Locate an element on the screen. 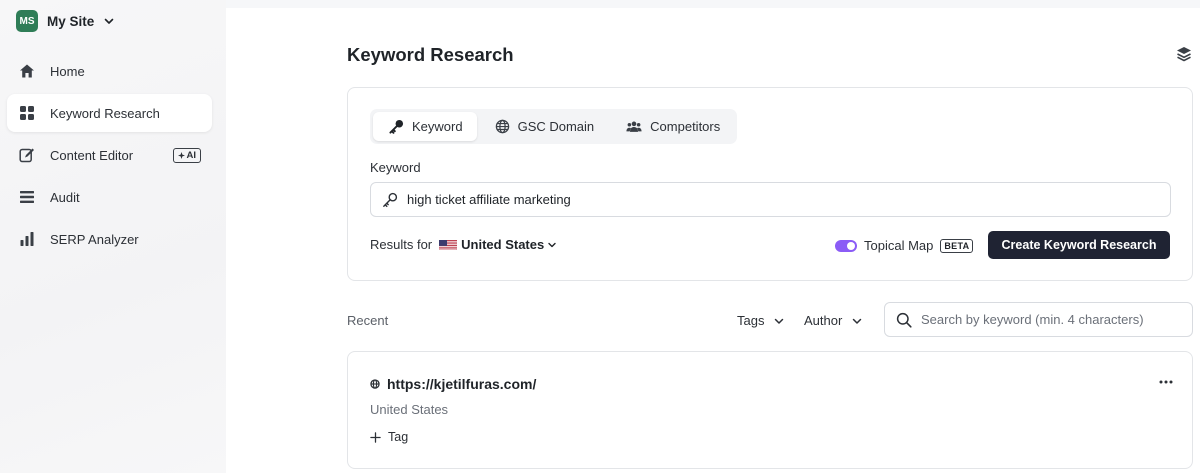 The width and height of the screenshot is (1200, 473). layers-icon is located at coordinates (1184, 56).